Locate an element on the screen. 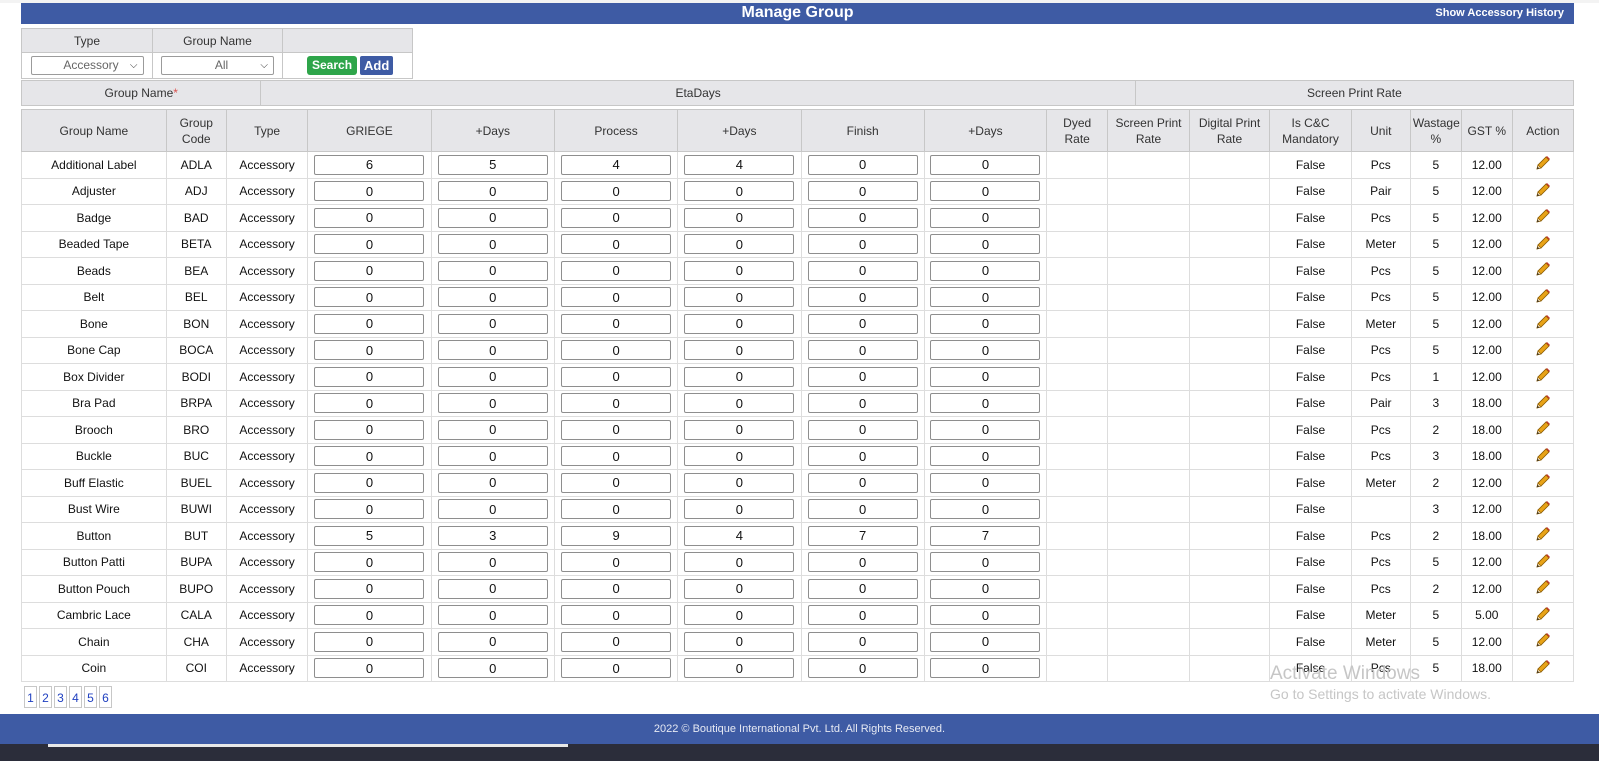  page-link-6: 6 is located at coordinates (105, 697).